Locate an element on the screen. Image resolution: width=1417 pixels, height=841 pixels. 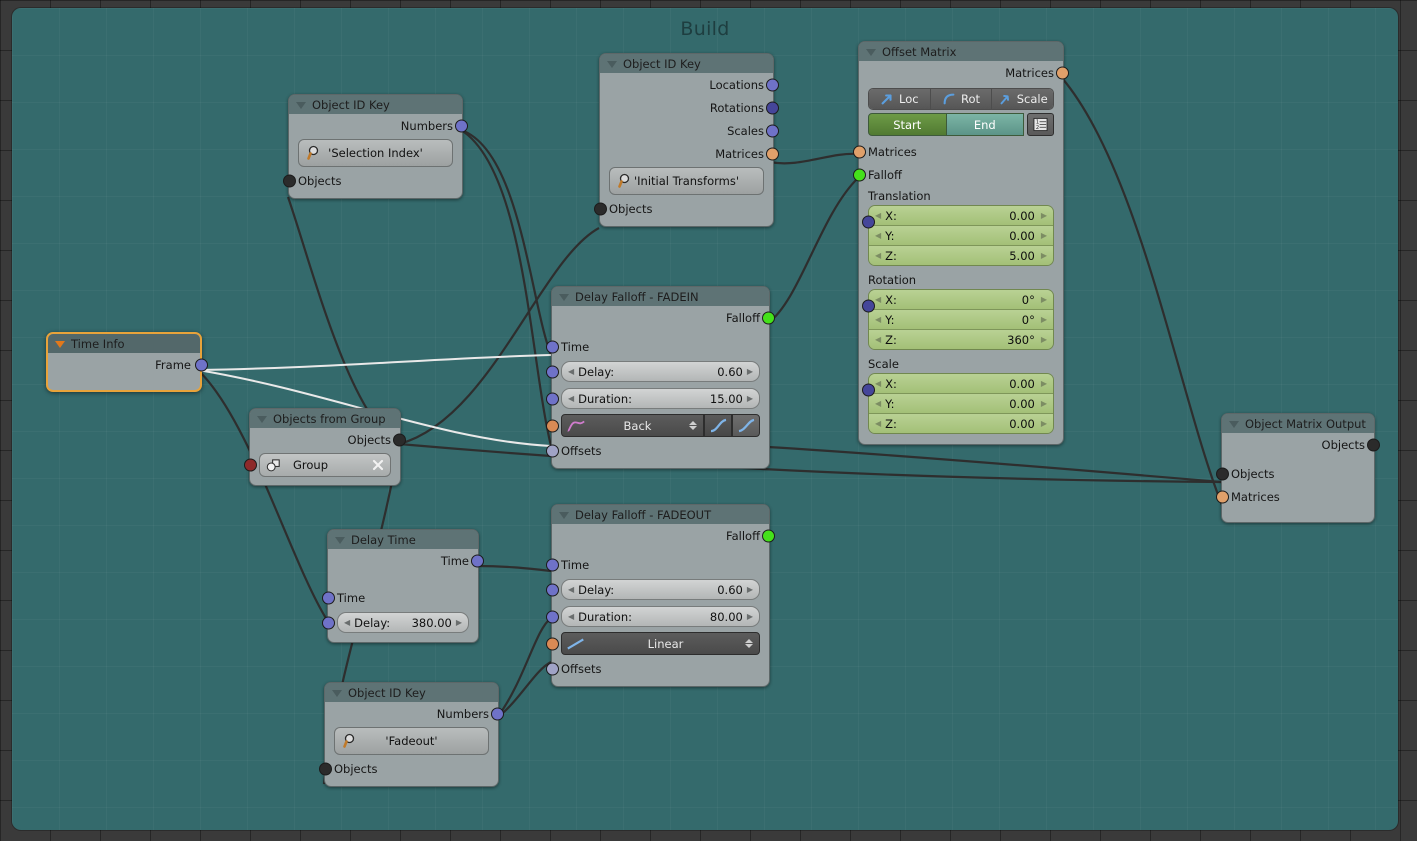
node-delay-time: Delay Time Time Time ◀ Delay: 380.00 ▶ is located at coordinates (403, 586).